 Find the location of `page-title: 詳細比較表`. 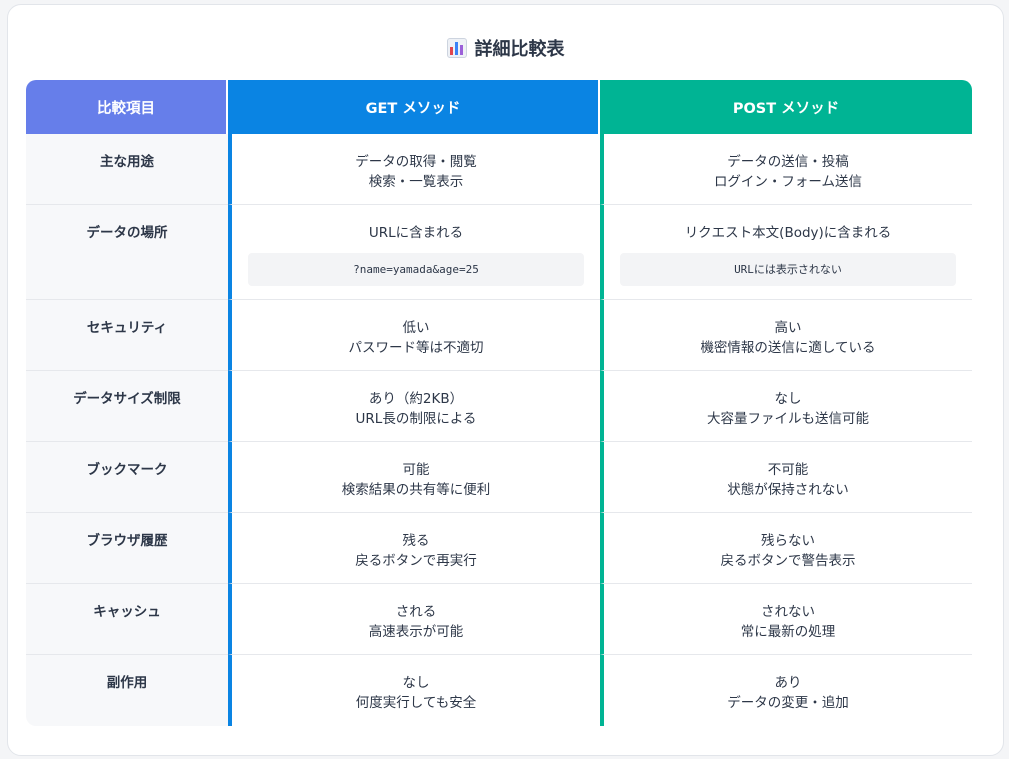

page-title: 詳細比較表 is located at coordinates (505, 48).